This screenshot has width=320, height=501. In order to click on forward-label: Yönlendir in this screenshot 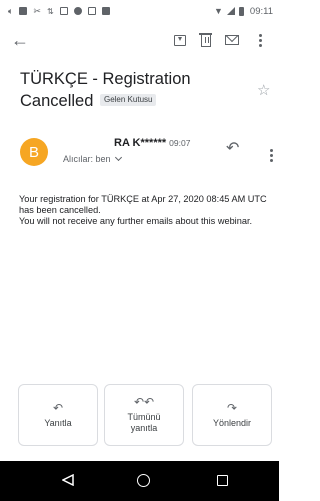, I will do `click(232, 422)`.